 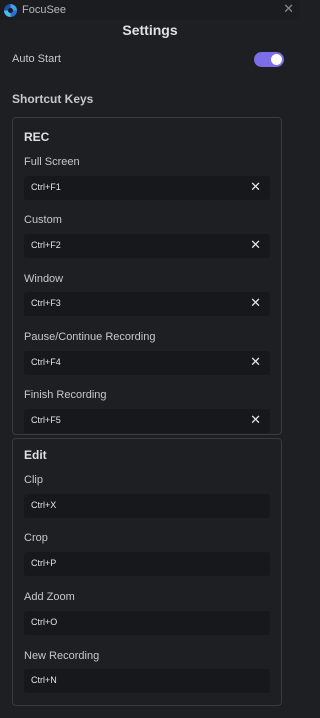 What do you see at coordinates (62, 656) in the screenshot?
I see `shortcut-label-new-recording: New Recording` at bounding box center [62, 656].